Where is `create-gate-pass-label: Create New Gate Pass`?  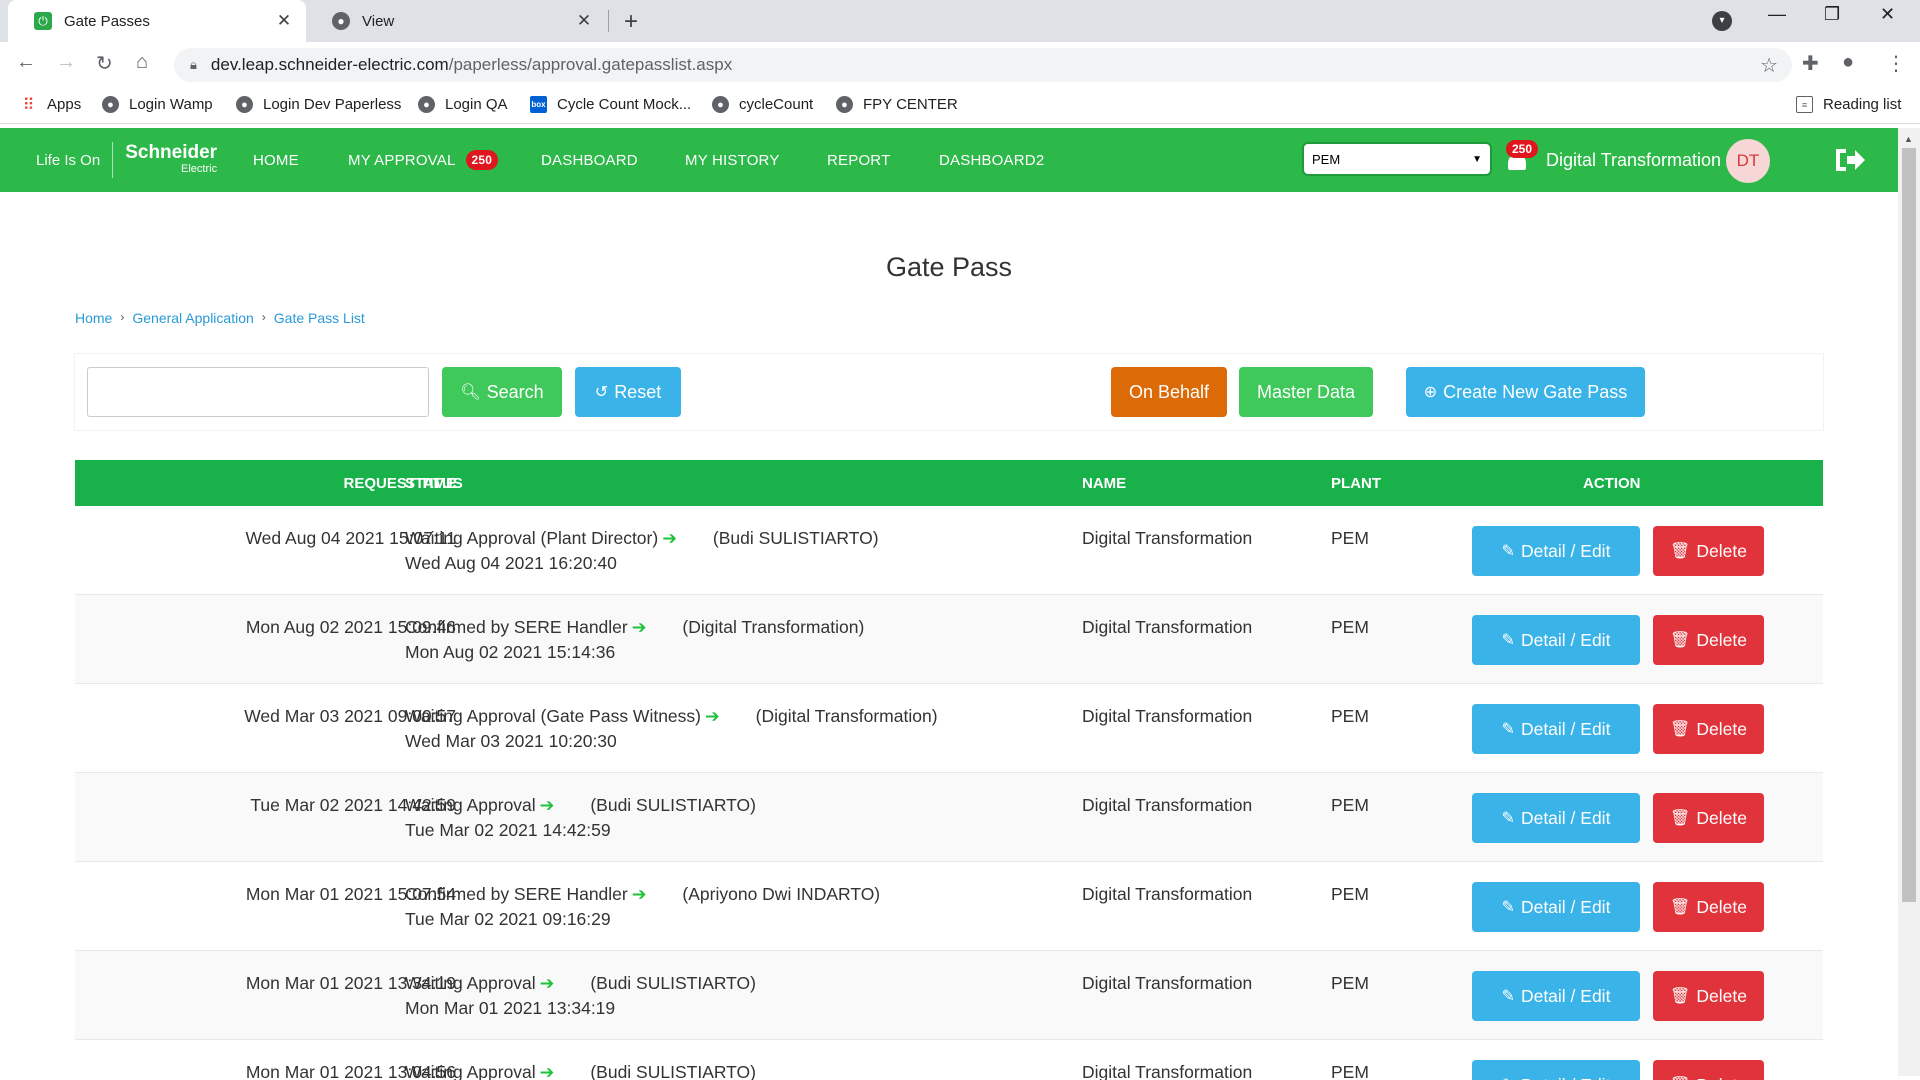
create-gate-pass-label: Create New Gate Pass is located at coordinates (1535, 391).